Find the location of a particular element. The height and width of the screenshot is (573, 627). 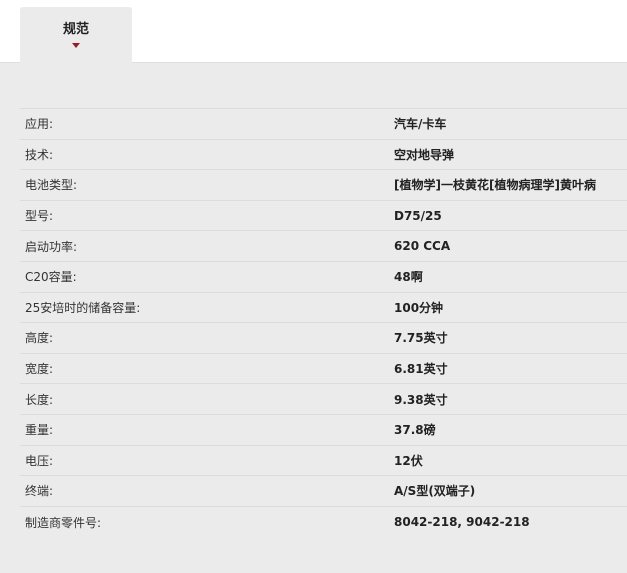

spec-label: 高度: is located at coordinates (39, 338).